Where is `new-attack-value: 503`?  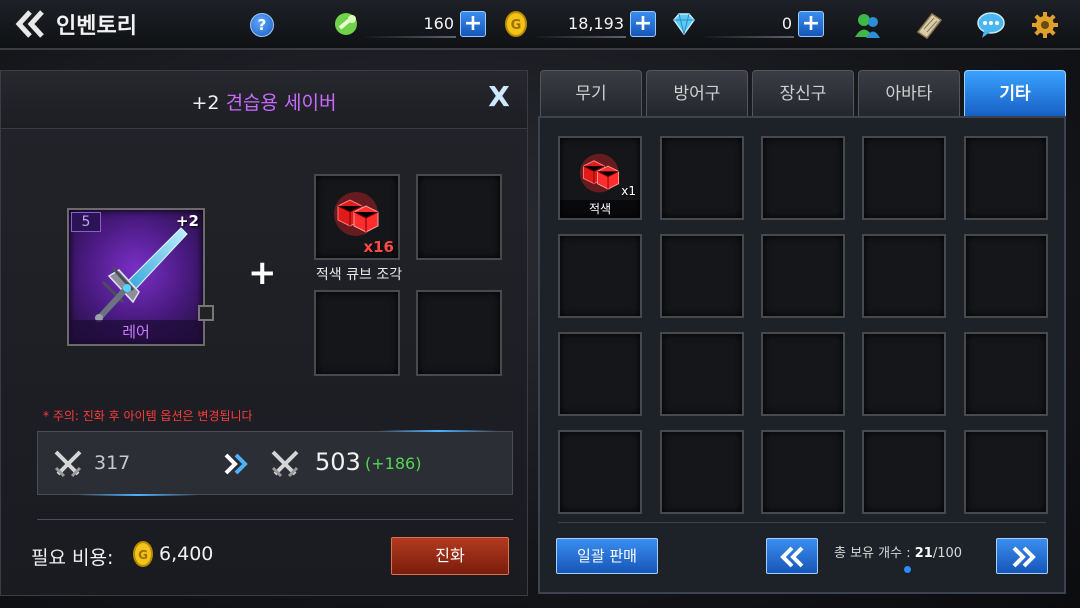 new-attack-value: 503 is located at coordinates (338, 462).